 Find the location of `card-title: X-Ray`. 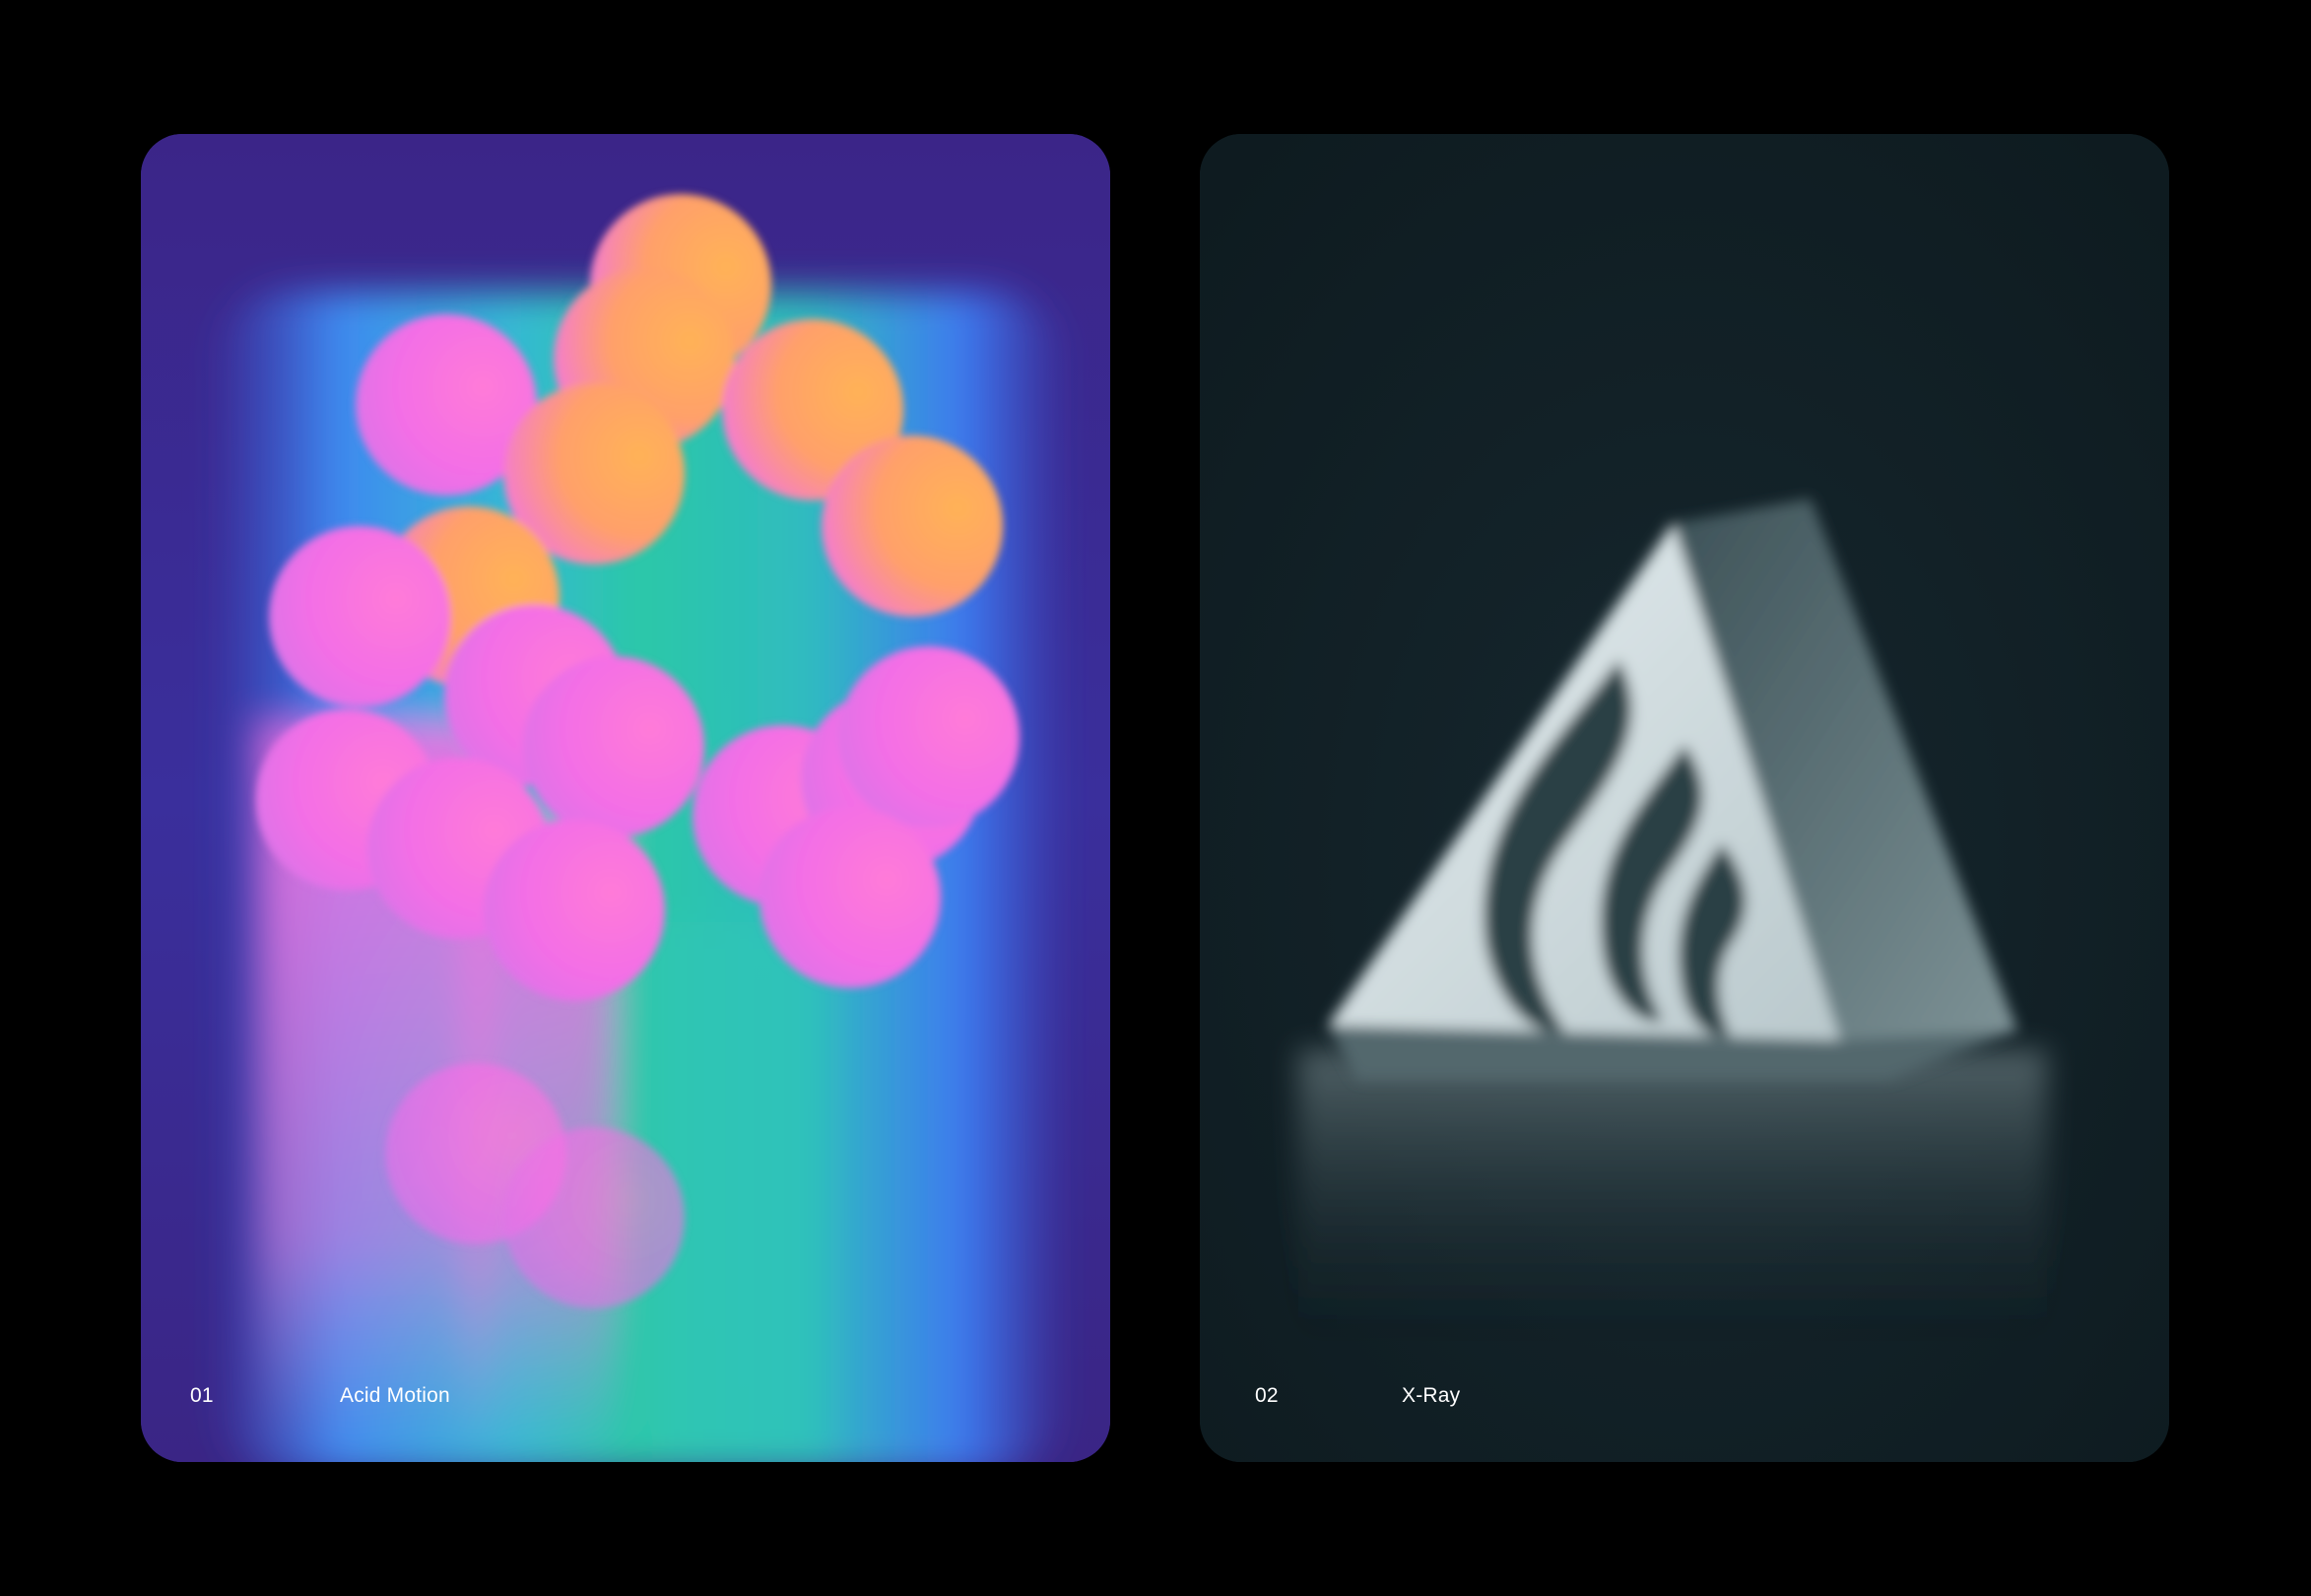

card-title: X-Ray is located at coordinates (1431, 1396).